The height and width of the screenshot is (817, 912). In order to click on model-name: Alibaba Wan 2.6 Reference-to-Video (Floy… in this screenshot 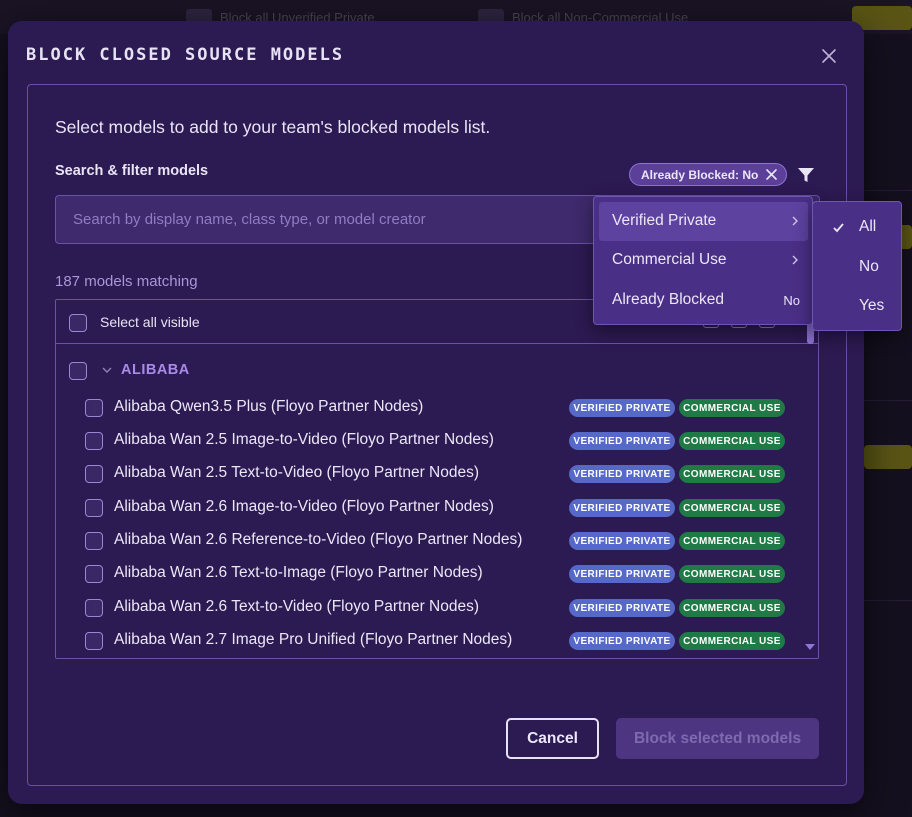, I will do `click(318, 539)`.